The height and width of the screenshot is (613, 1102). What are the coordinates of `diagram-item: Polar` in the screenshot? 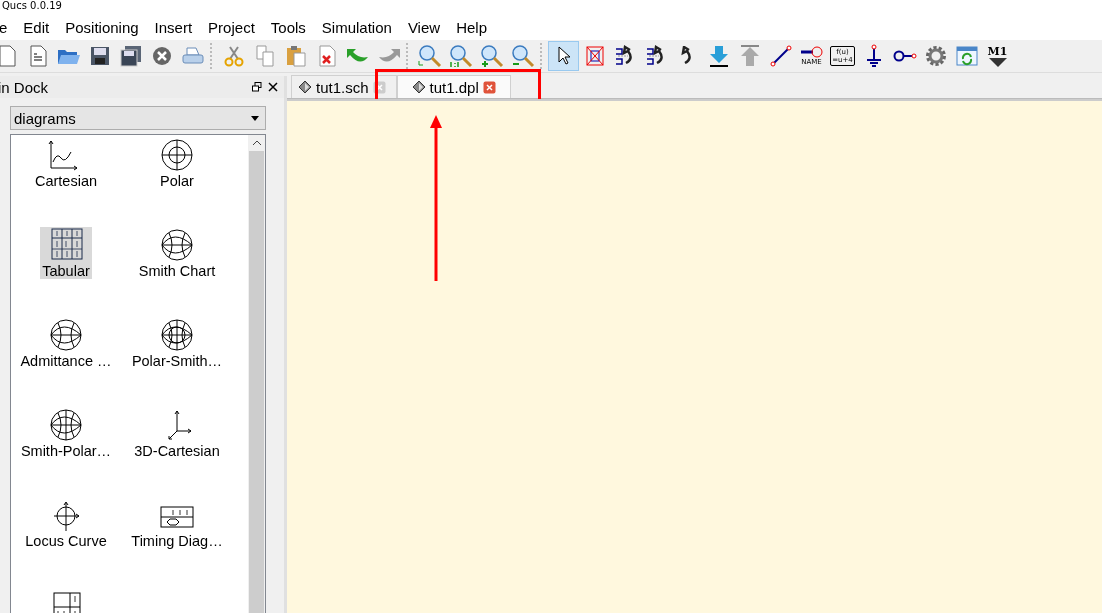 It's located at (177, 163).